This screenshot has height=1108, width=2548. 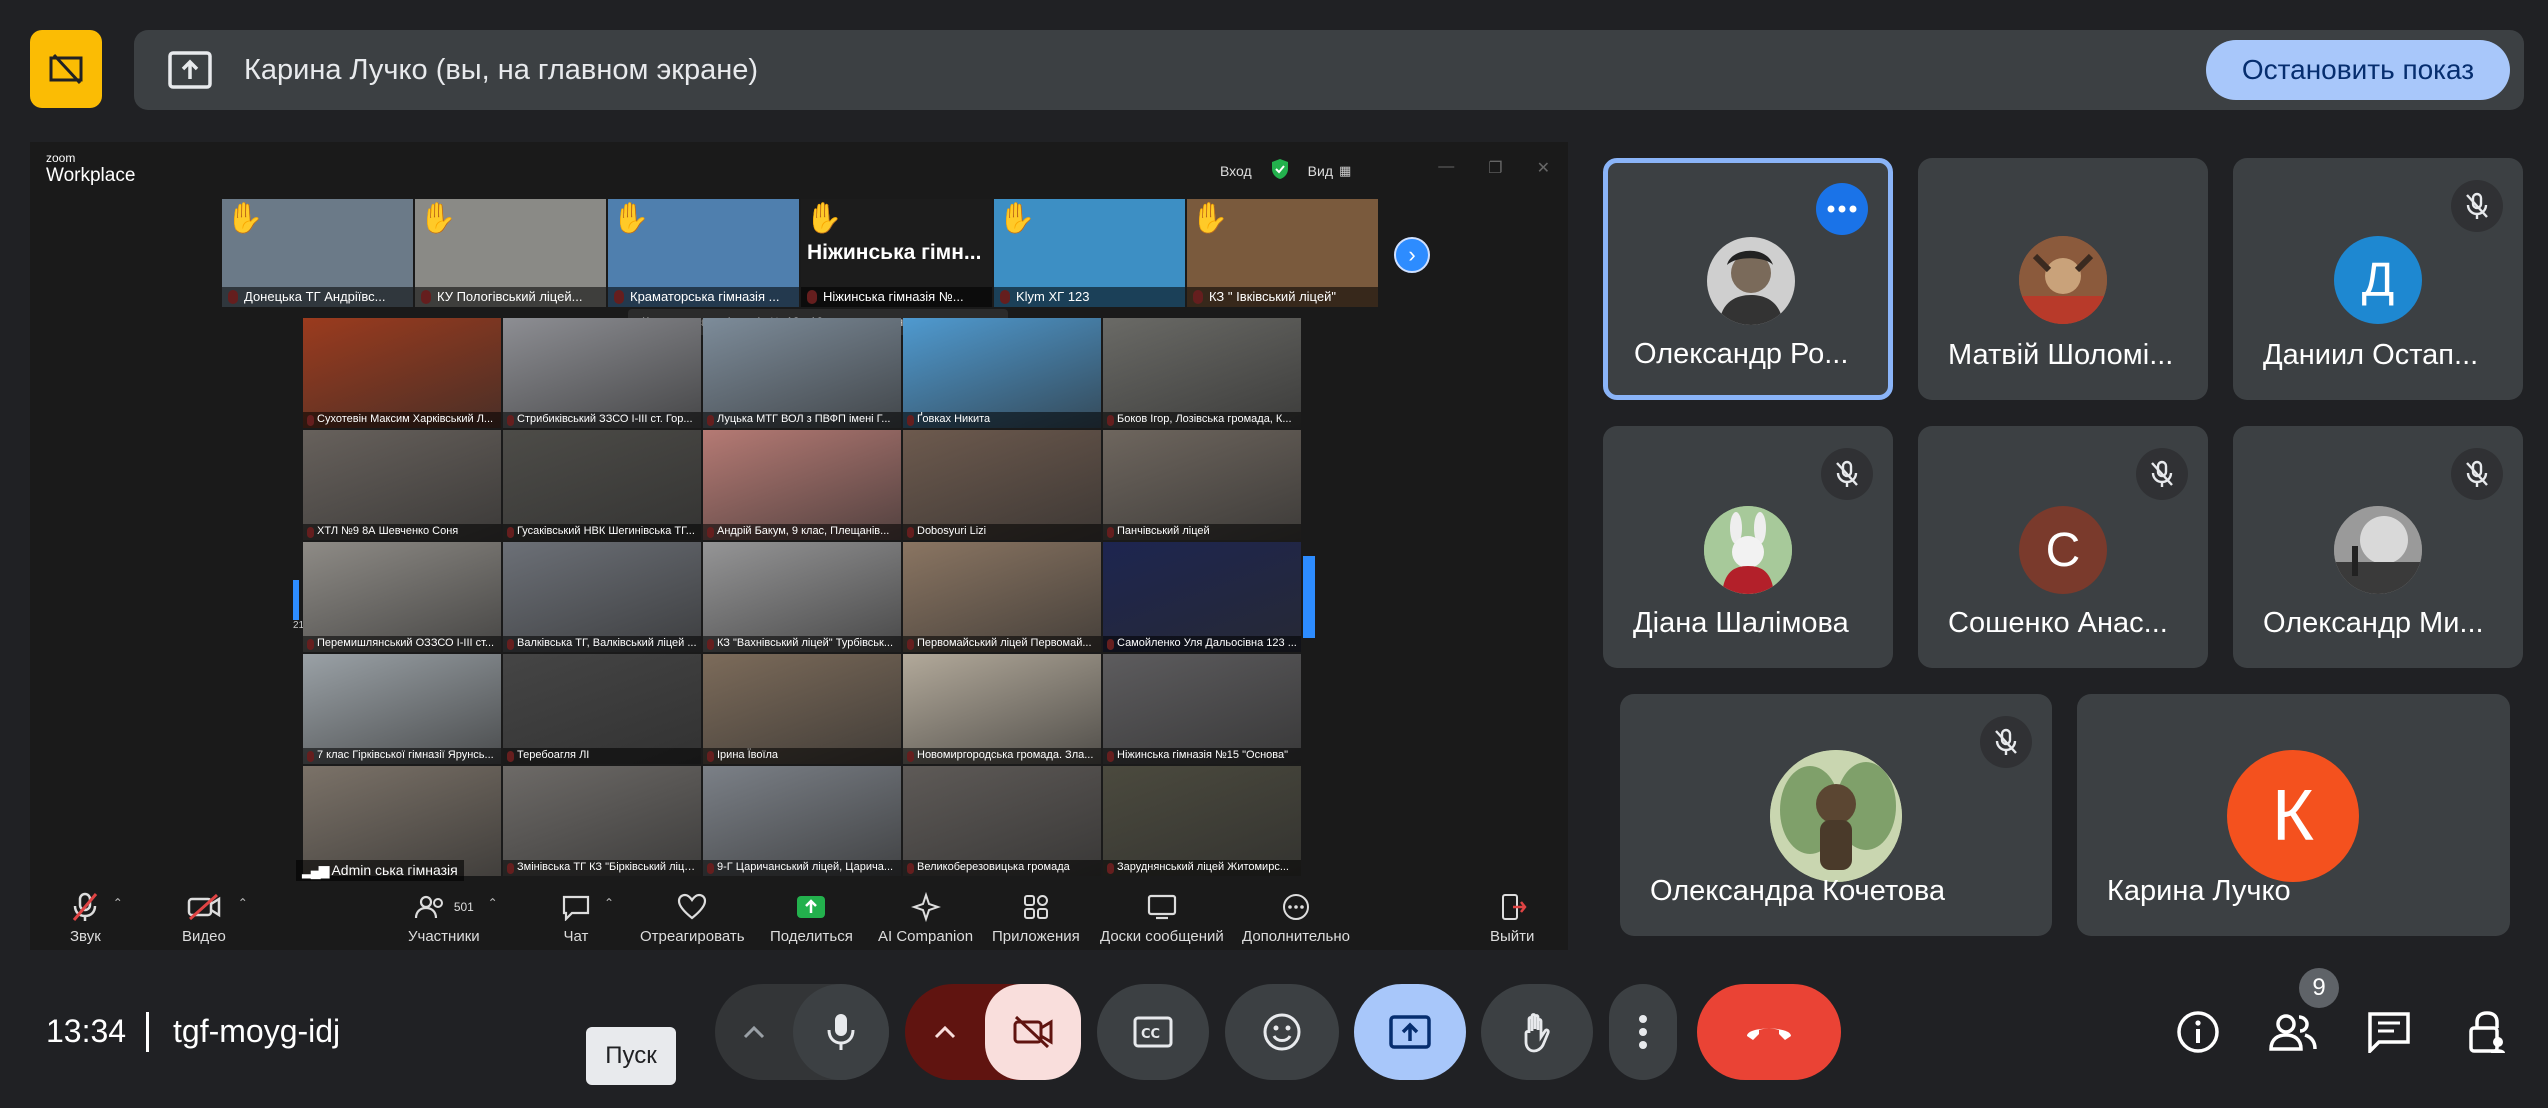 I want to click on present-to-all-icon, so click(x=1410, y=1032).